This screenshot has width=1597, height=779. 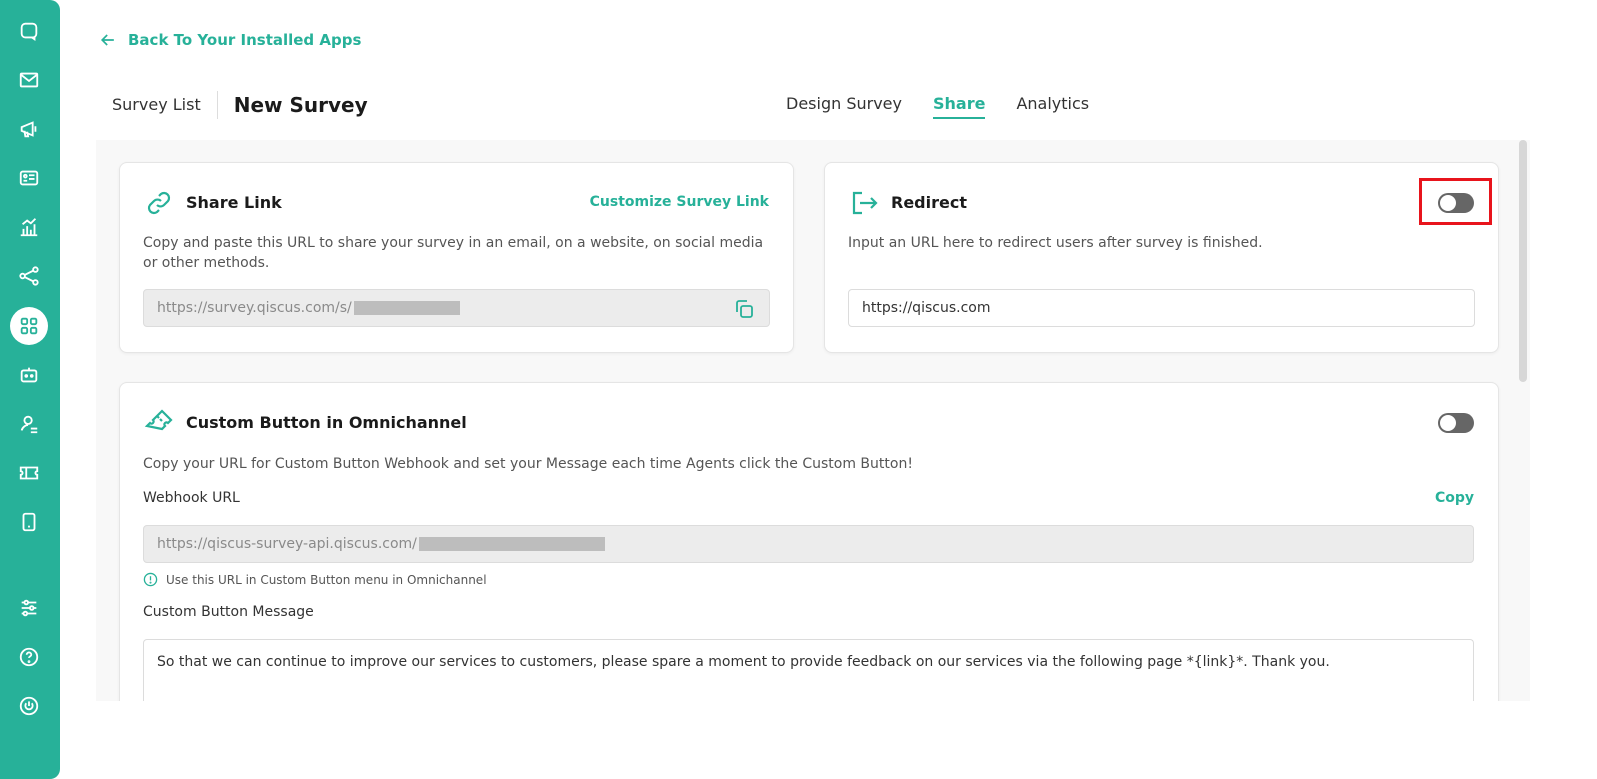 What do you see at coordinates (29, 522) in the screenshot?
I see `mobile-icon` at bounding box center [29, 522].